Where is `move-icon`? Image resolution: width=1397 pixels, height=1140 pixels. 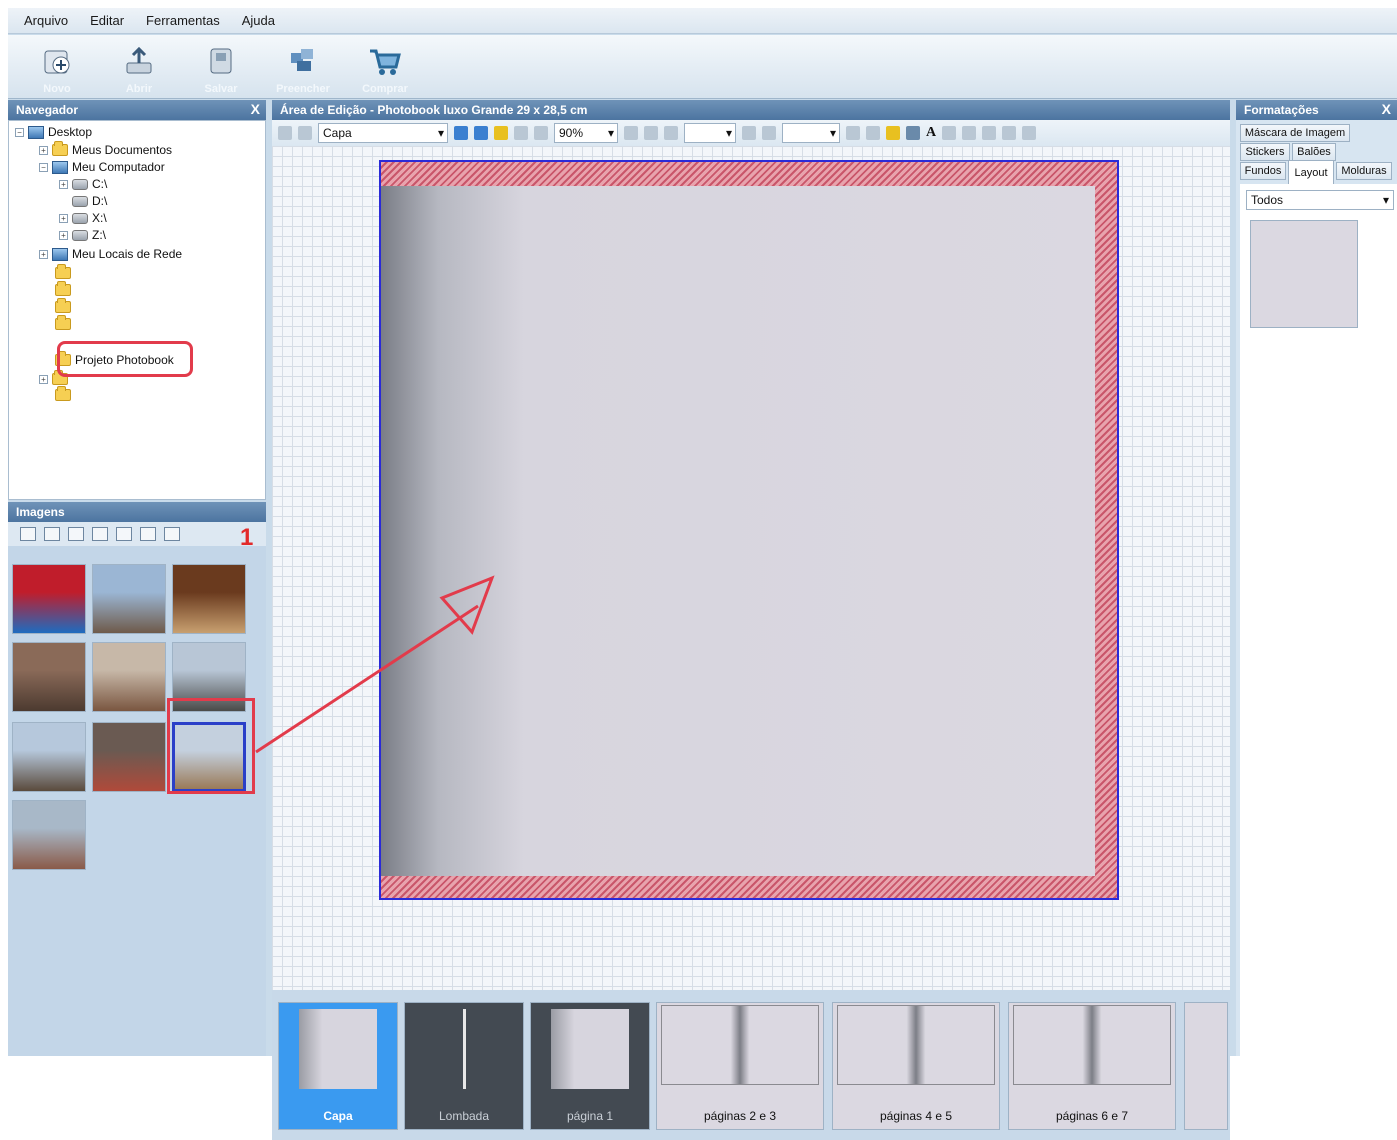 move-icon is located at coordinates (501, 133).